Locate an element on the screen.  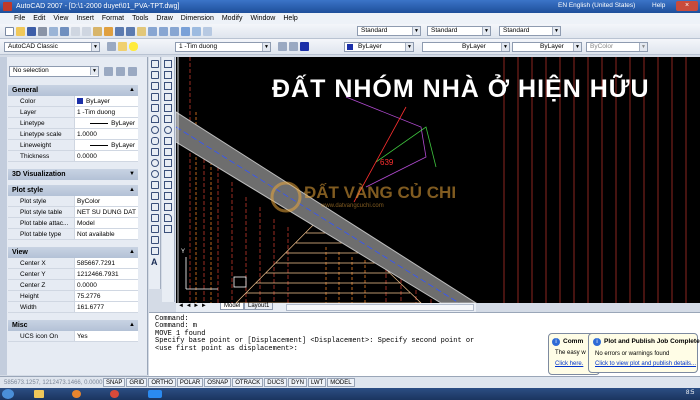
properties-icon is located at coordinates (185, 31).